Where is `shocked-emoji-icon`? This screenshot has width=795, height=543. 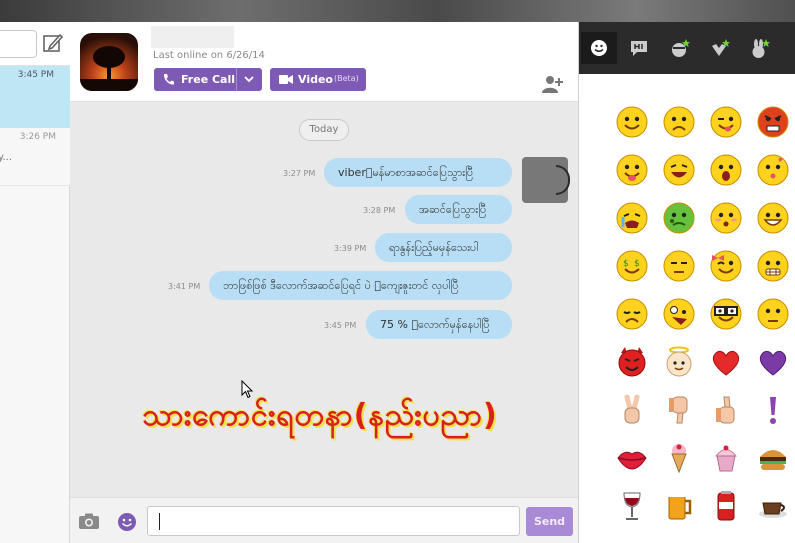 shocked-emoji-icon is located at coordinates (726, 170).